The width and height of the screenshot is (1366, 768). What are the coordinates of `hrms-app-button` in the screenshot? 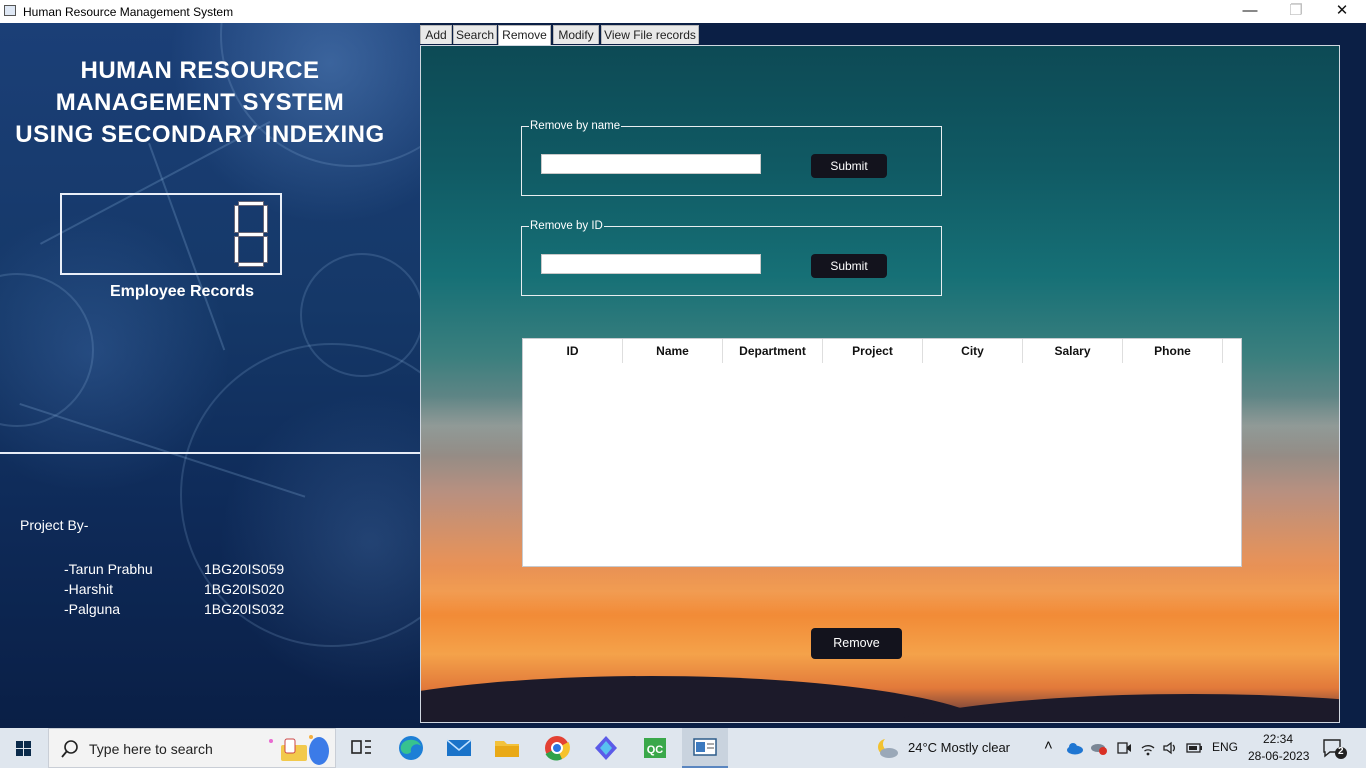 It's located at (705, 748).